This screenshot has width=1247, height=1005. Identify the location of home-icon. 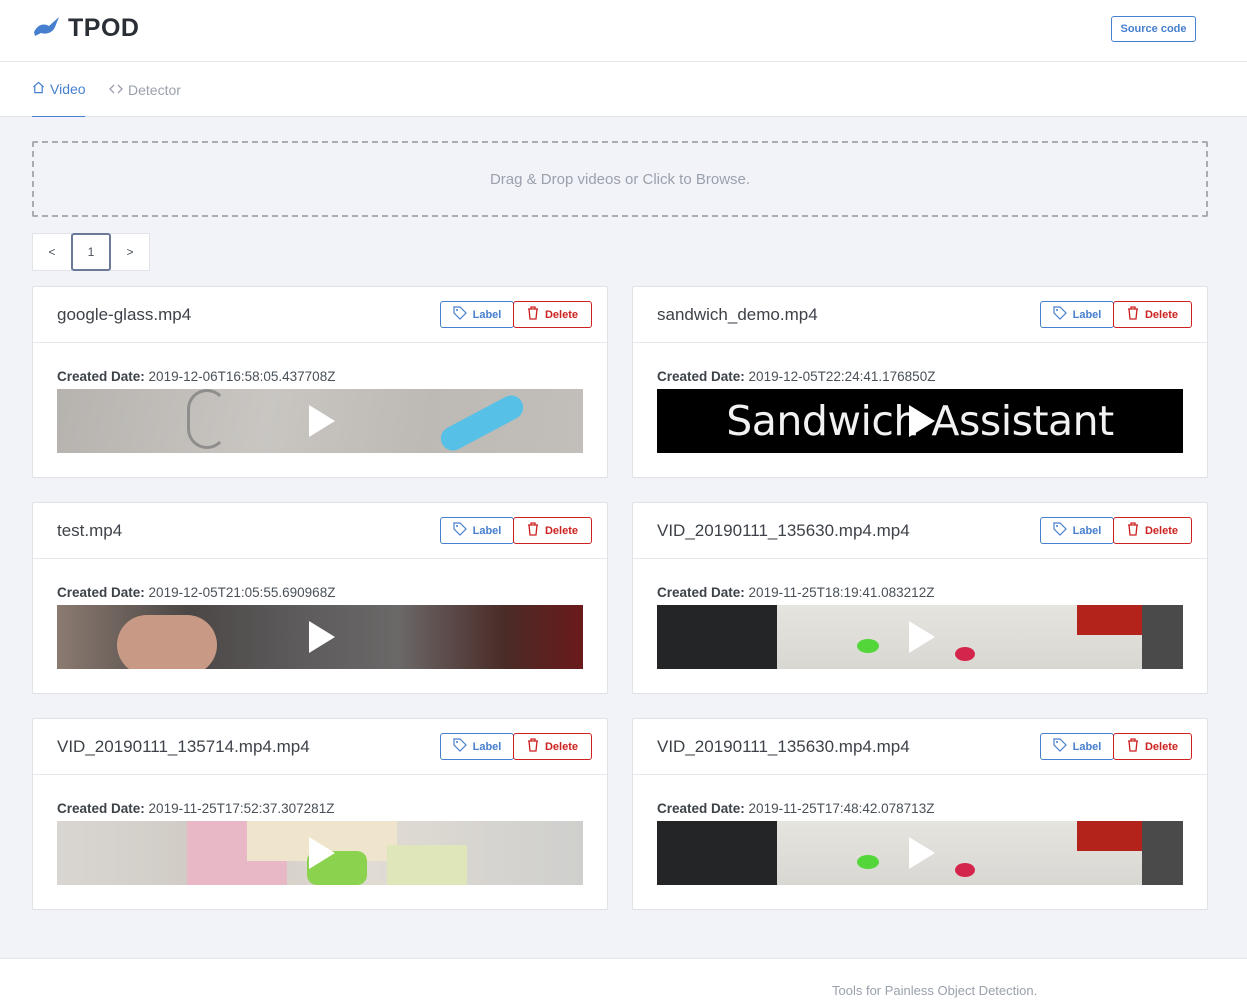
(38, 89).